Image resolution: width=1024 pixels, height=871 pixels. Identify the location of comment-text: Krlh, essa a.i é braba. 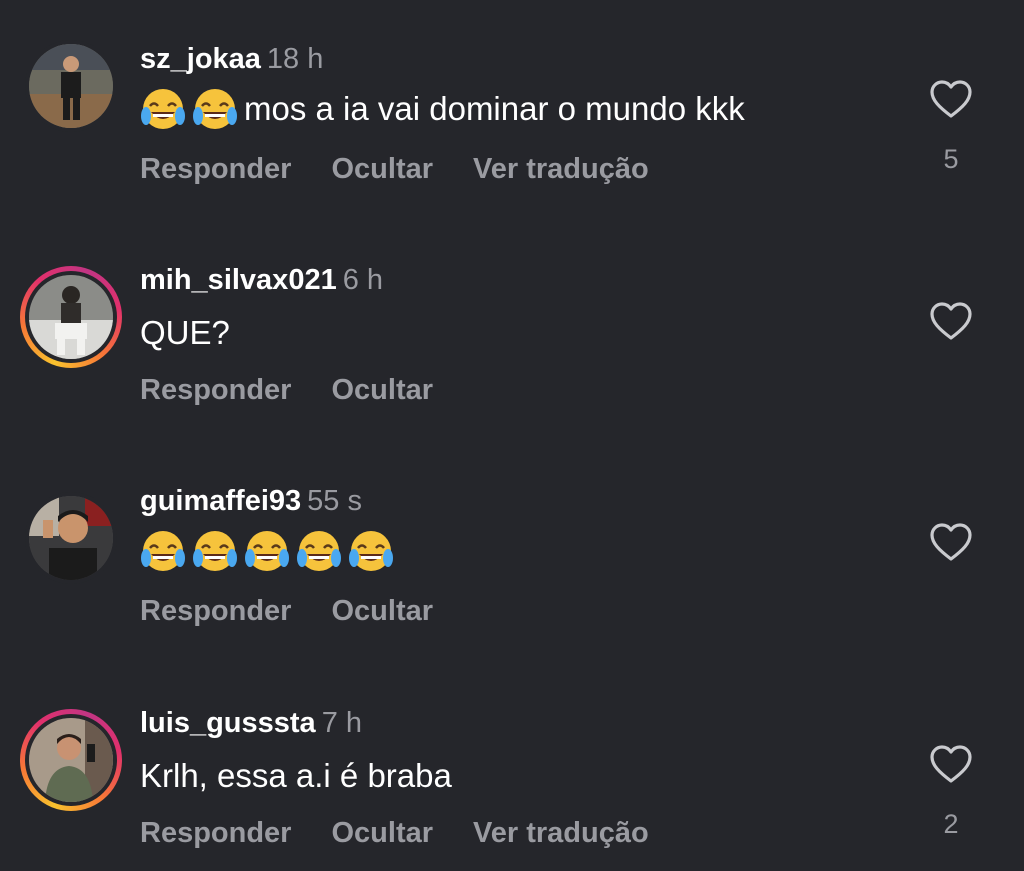
(296, 776).